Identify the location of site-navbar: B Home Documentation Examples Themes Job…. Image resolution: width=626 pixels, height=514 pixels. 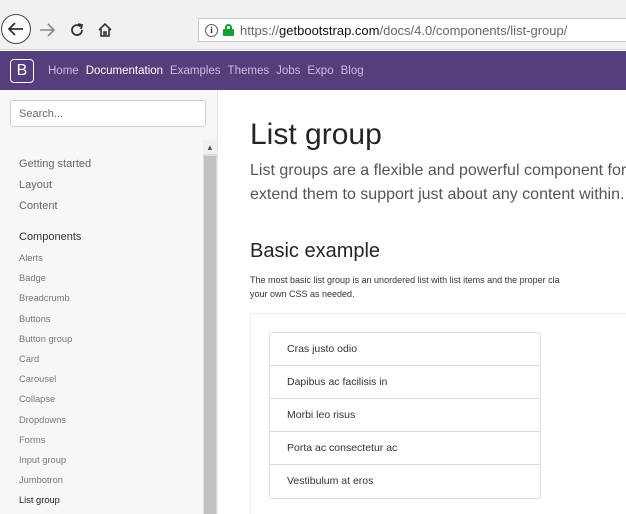
(313, 70).